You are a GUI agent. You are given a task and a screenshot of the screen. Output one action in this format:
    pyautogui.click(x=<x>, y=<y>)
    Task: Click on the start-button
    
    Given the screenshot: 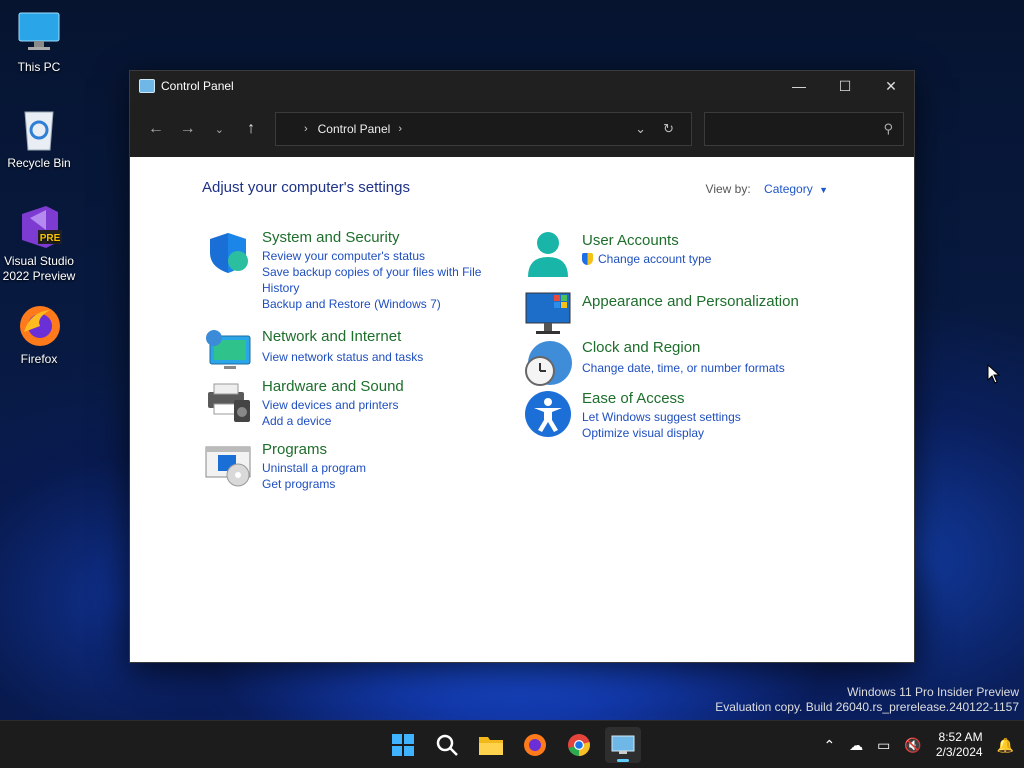 What is the action you would take?
    pyautogui.click(x=403, y=745)
    